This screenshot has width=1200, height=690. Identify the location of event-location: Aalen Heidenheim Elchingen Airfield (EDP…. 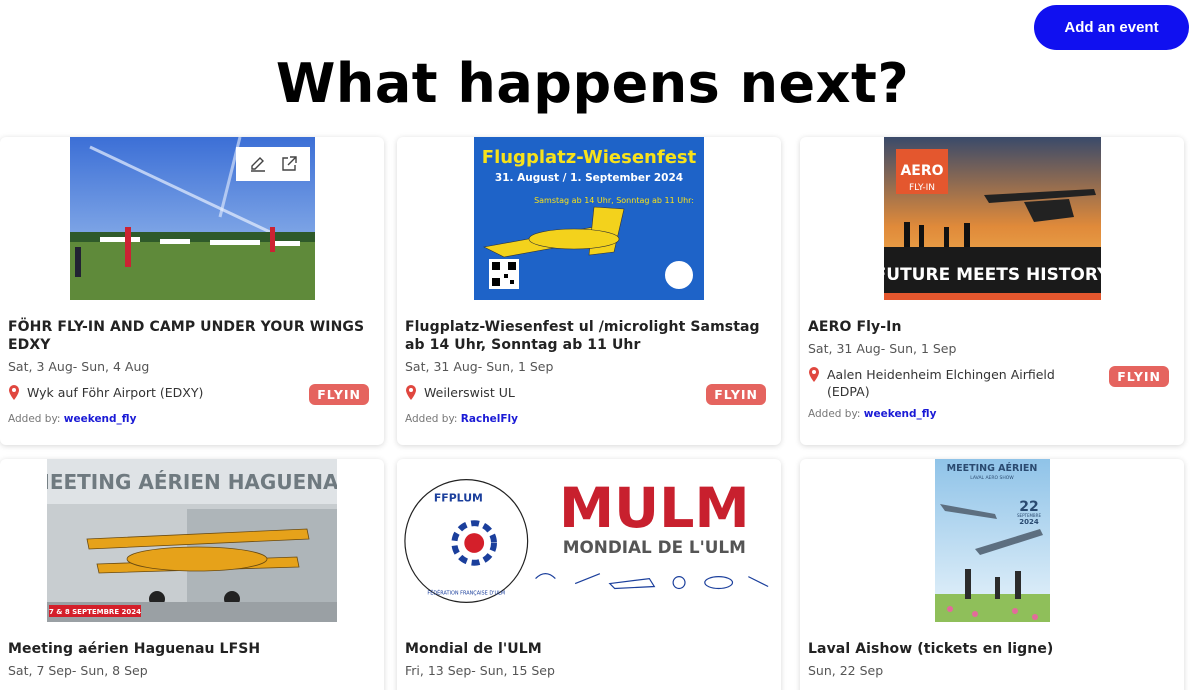
(941, 383).